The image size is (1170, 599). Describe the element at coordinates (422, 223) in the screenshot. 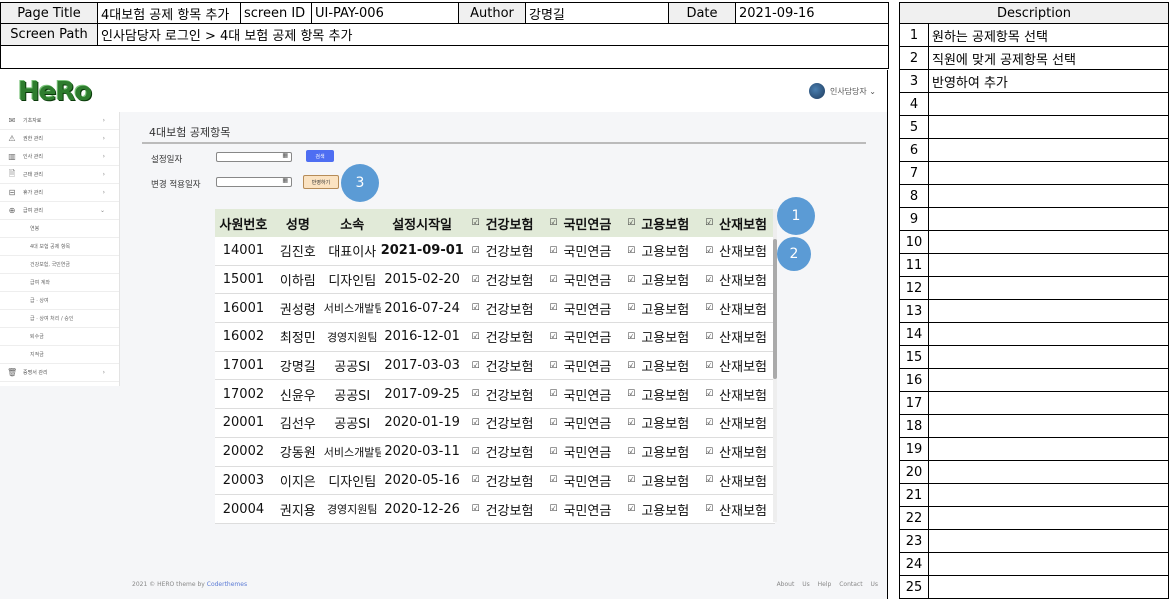

I see `column-header: 설정시작일` at that location.